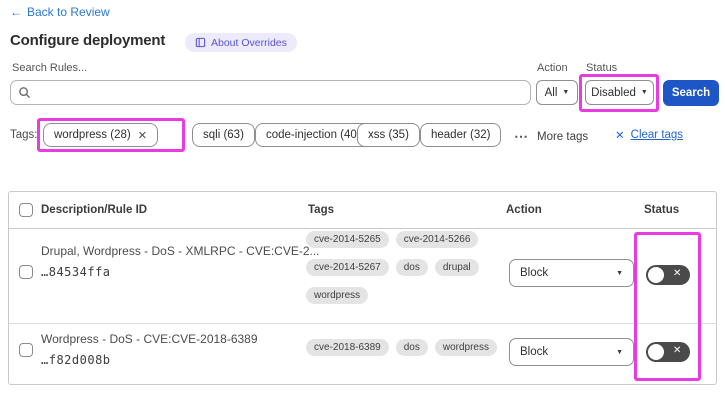  I want to click on col-header-action: Action, so click(524, 210).